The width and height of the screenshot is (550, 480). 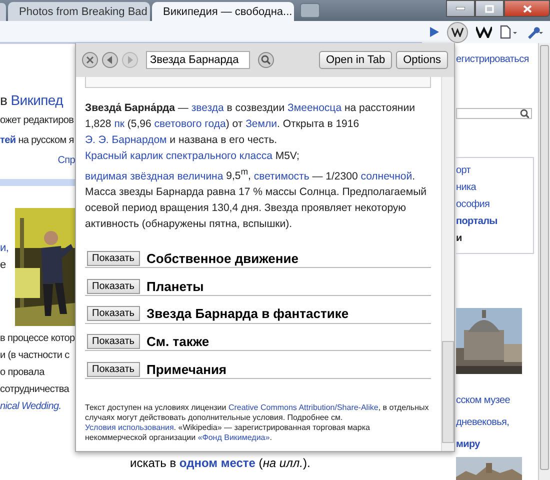 What do you see at coordinates (37, 141) in the screenshot?
I see `page-text: тей на русском я` at bounding box center [37, 141].